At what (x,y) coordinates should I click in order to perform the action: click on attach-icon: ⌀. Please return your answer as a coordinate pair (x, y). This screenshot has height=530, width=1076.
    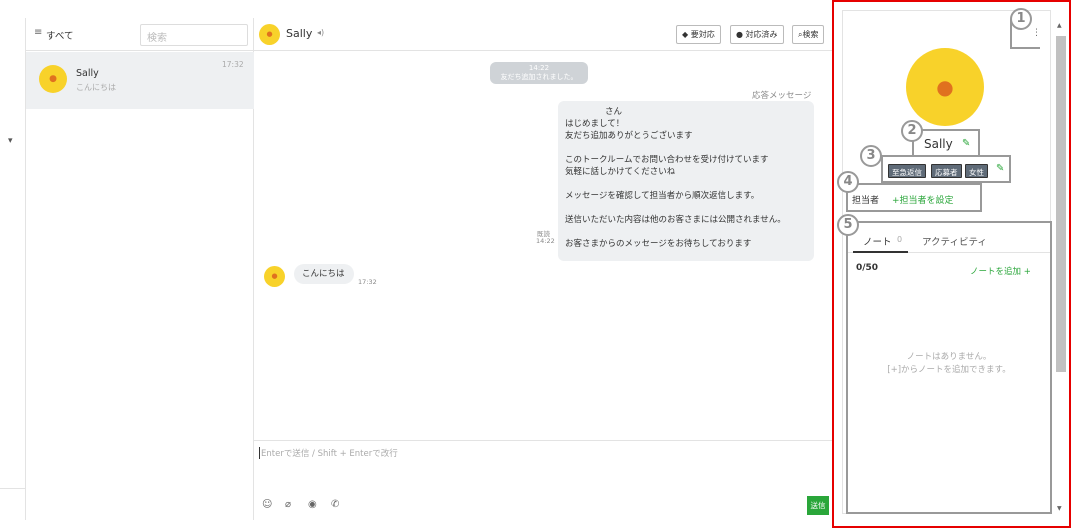
    Looking at the image, I should click on (288, 504).